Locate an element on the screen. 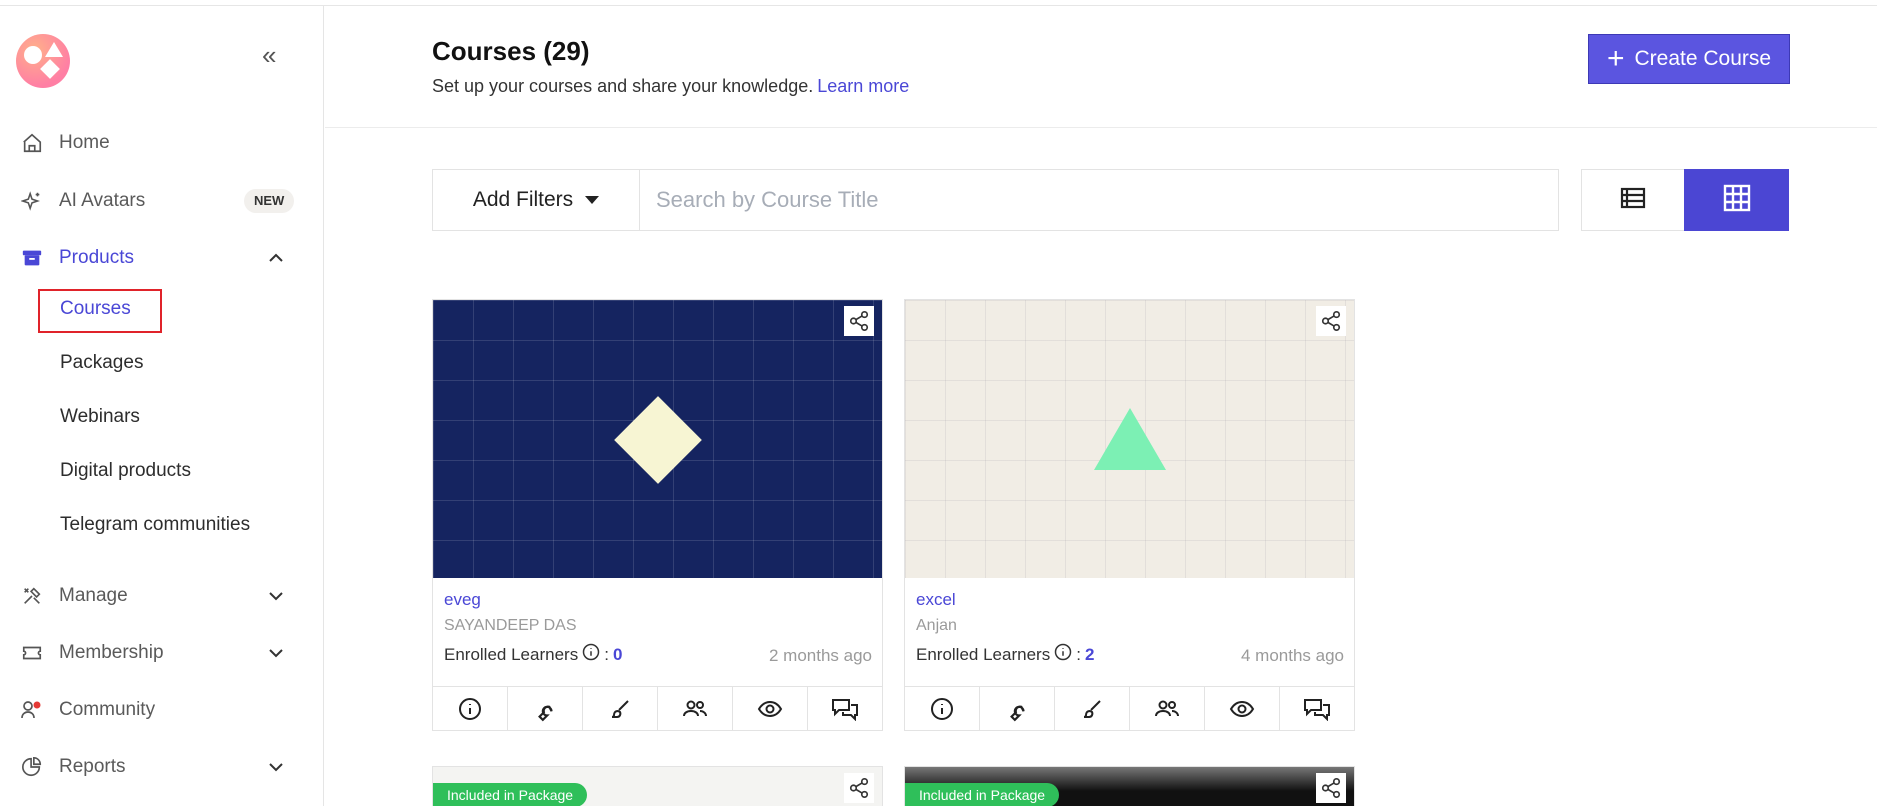 This screenshot has width=1877, height=806. sparkles-icon is located at coordinates (32, 201).